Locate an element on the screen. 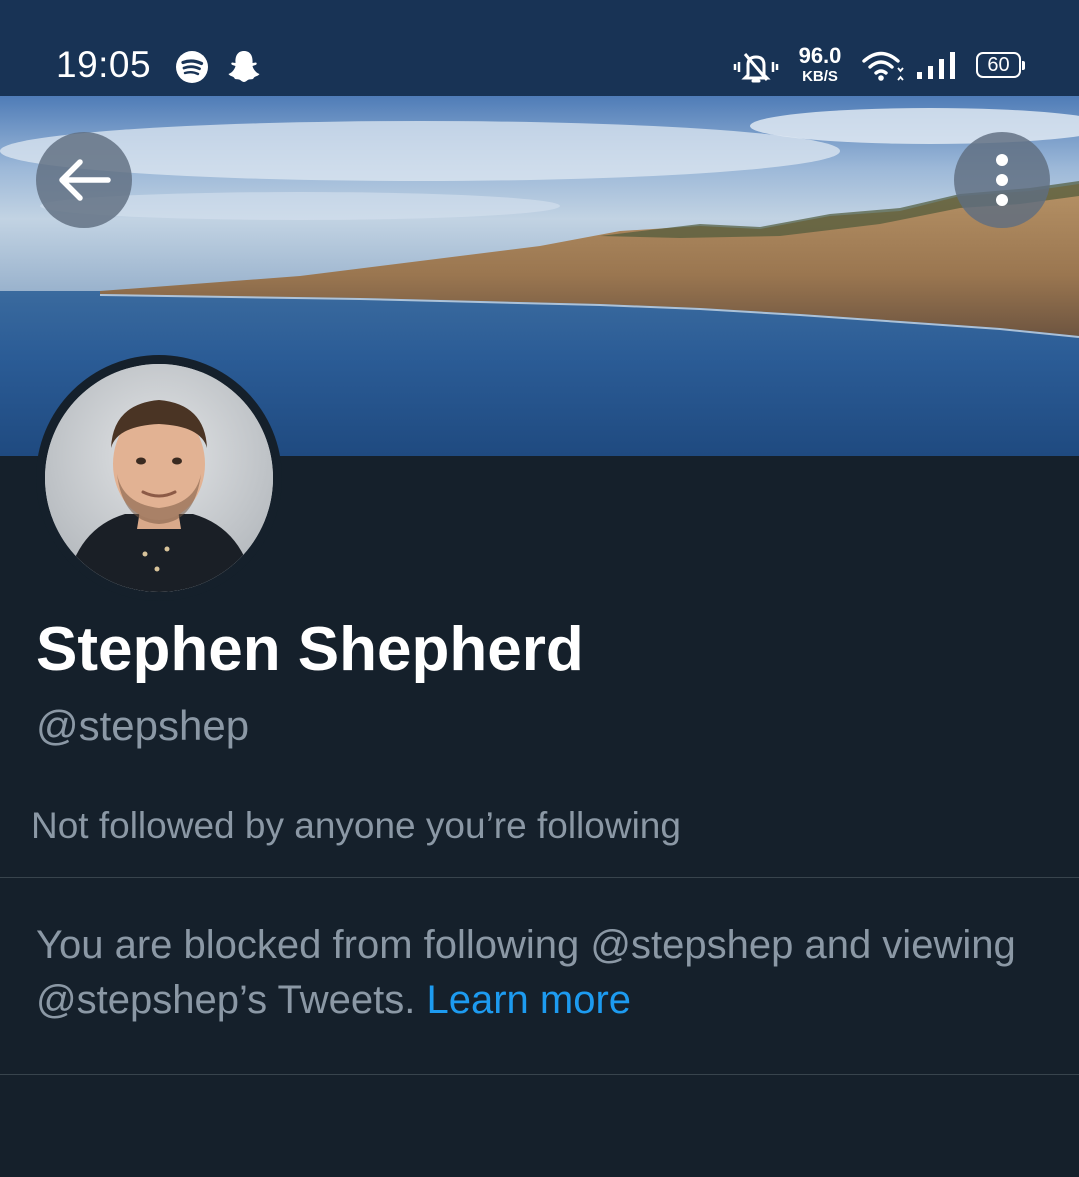 The image size is (1079, 1177). status-bar: 19:05 96.0 KB/S 60 is located at coordinates (539, 48).